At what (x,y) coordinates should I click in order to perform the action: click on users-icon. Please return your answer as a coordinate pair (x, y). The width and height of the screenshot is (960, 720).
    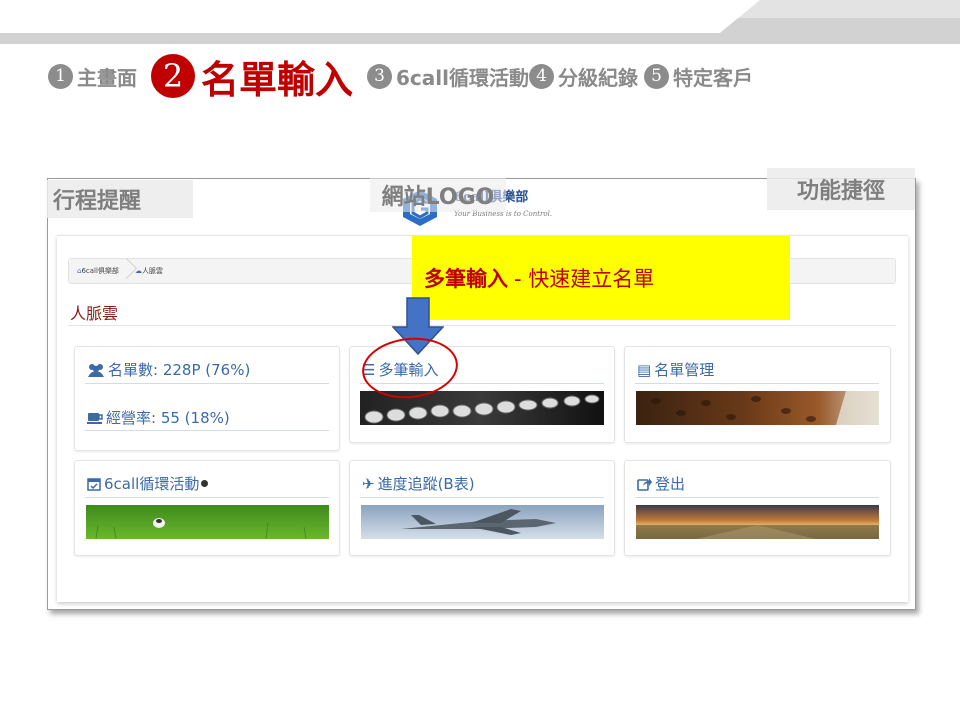
    Looking at the image, I should click on (96, 370).